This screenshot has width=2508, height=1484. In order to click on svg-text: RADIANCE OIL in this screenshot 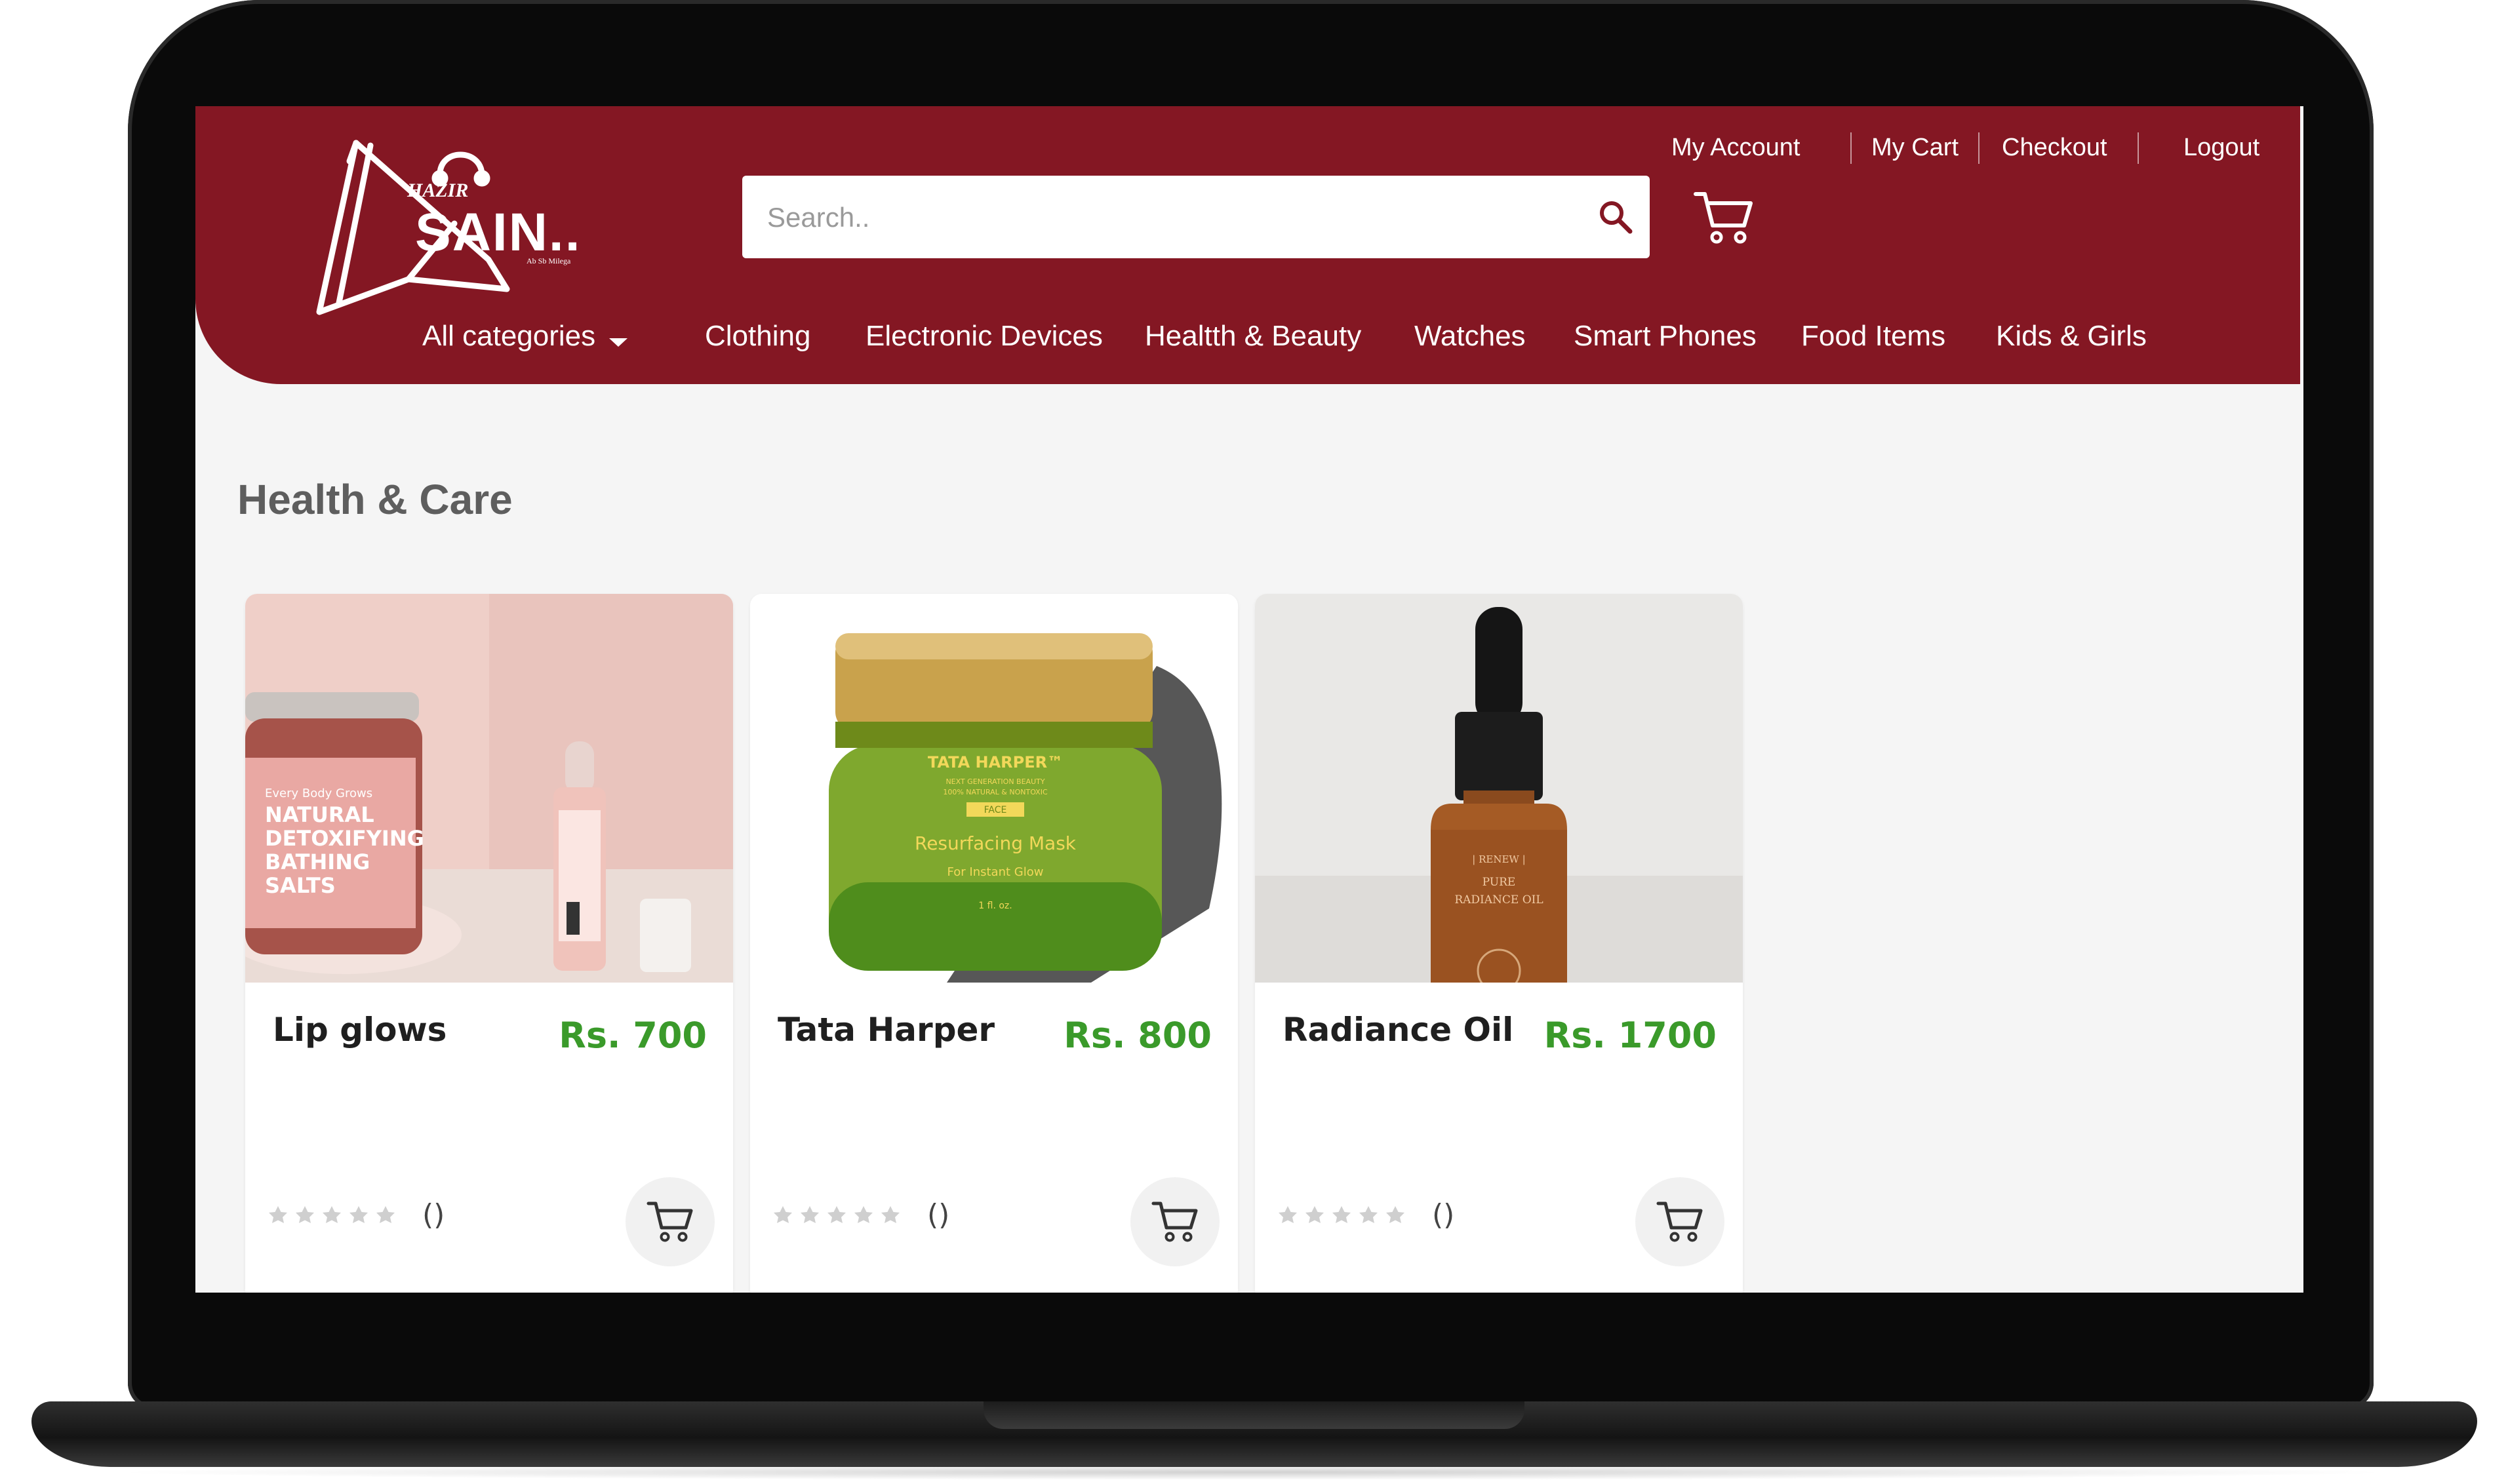, I will do `click(1498, 900)`.